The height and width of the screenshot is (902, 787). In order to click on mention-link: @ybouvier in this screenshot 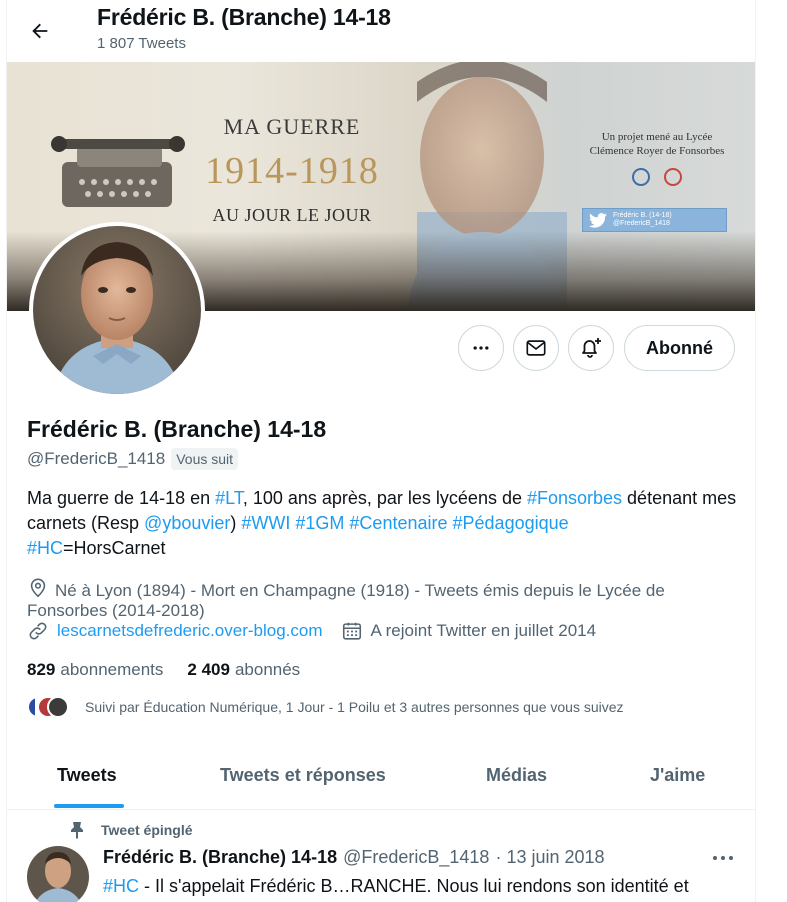, I will do `click(187, 523)`.